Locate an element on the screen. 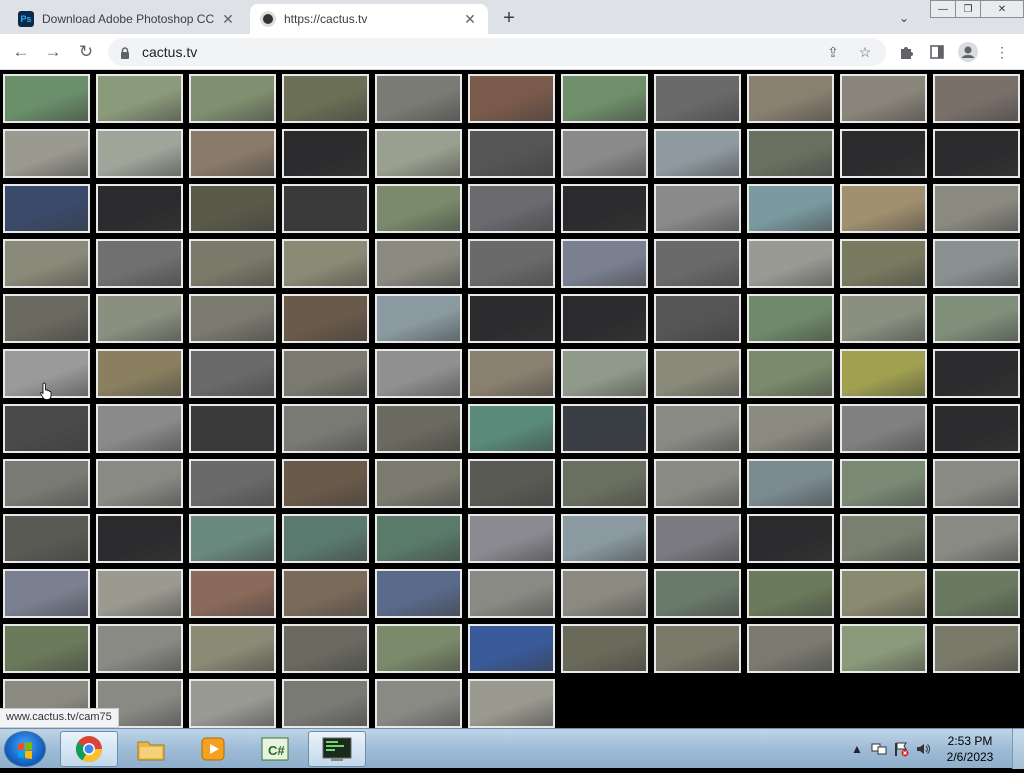  tab-photoshop-download: Ps Download Adobe Photoshop CC ✕ is located at coordinates (127, 19).